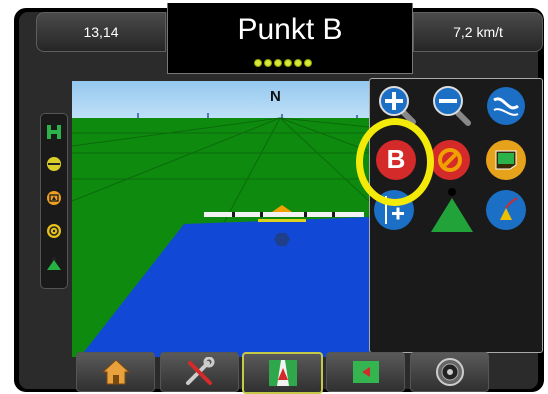  I want to click on side-toolbar, so click(54, 201).